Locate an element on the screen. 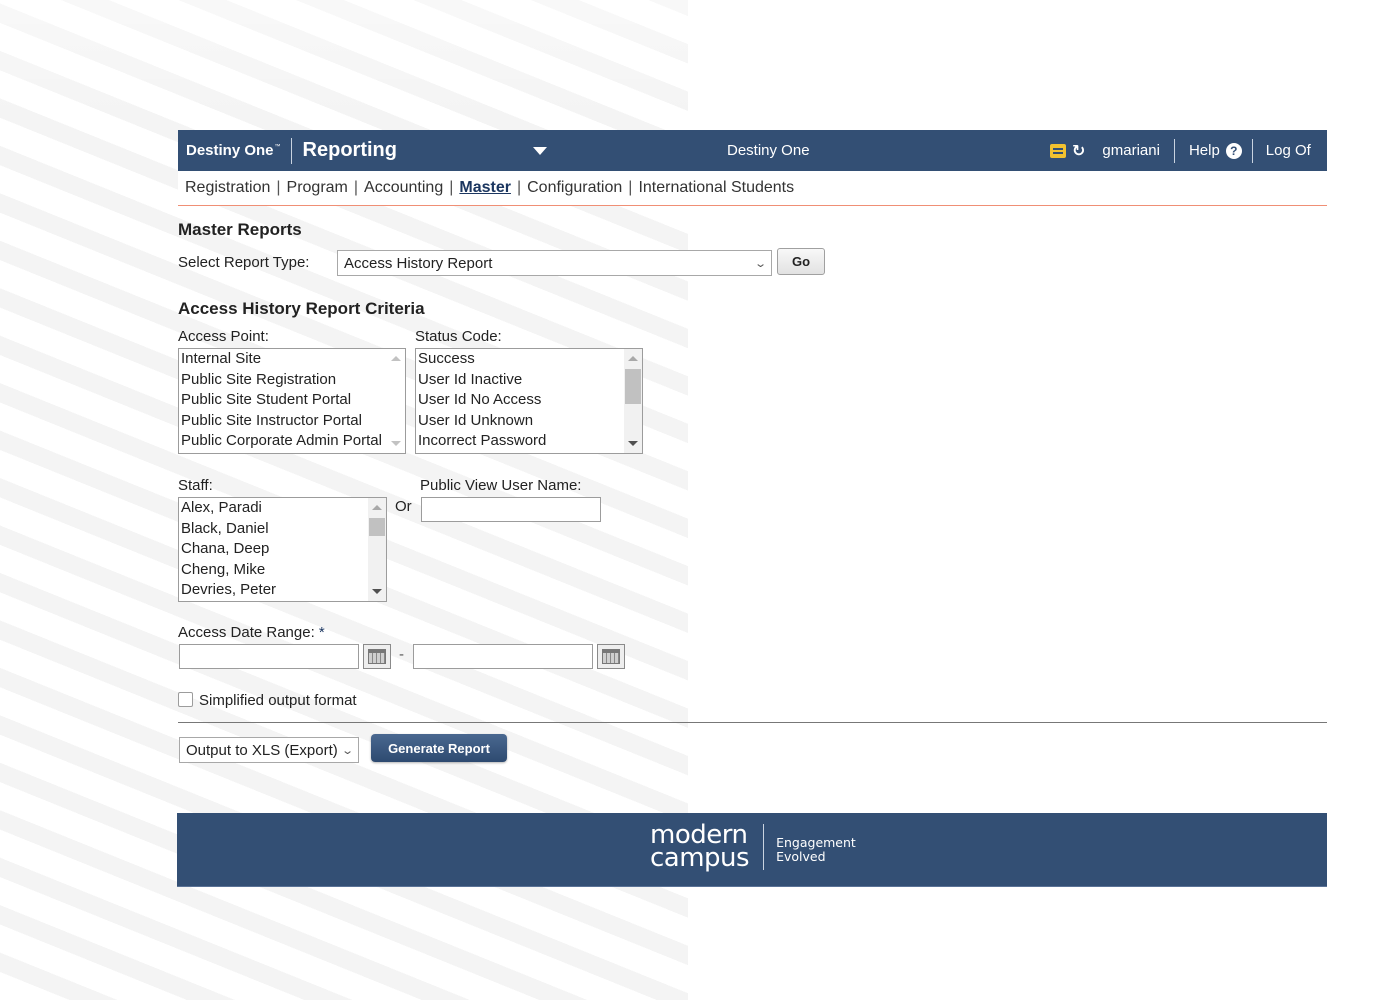 This screenshot has height=1000, width=1400. simplified-checkbox is located at coordinates (185, 699).